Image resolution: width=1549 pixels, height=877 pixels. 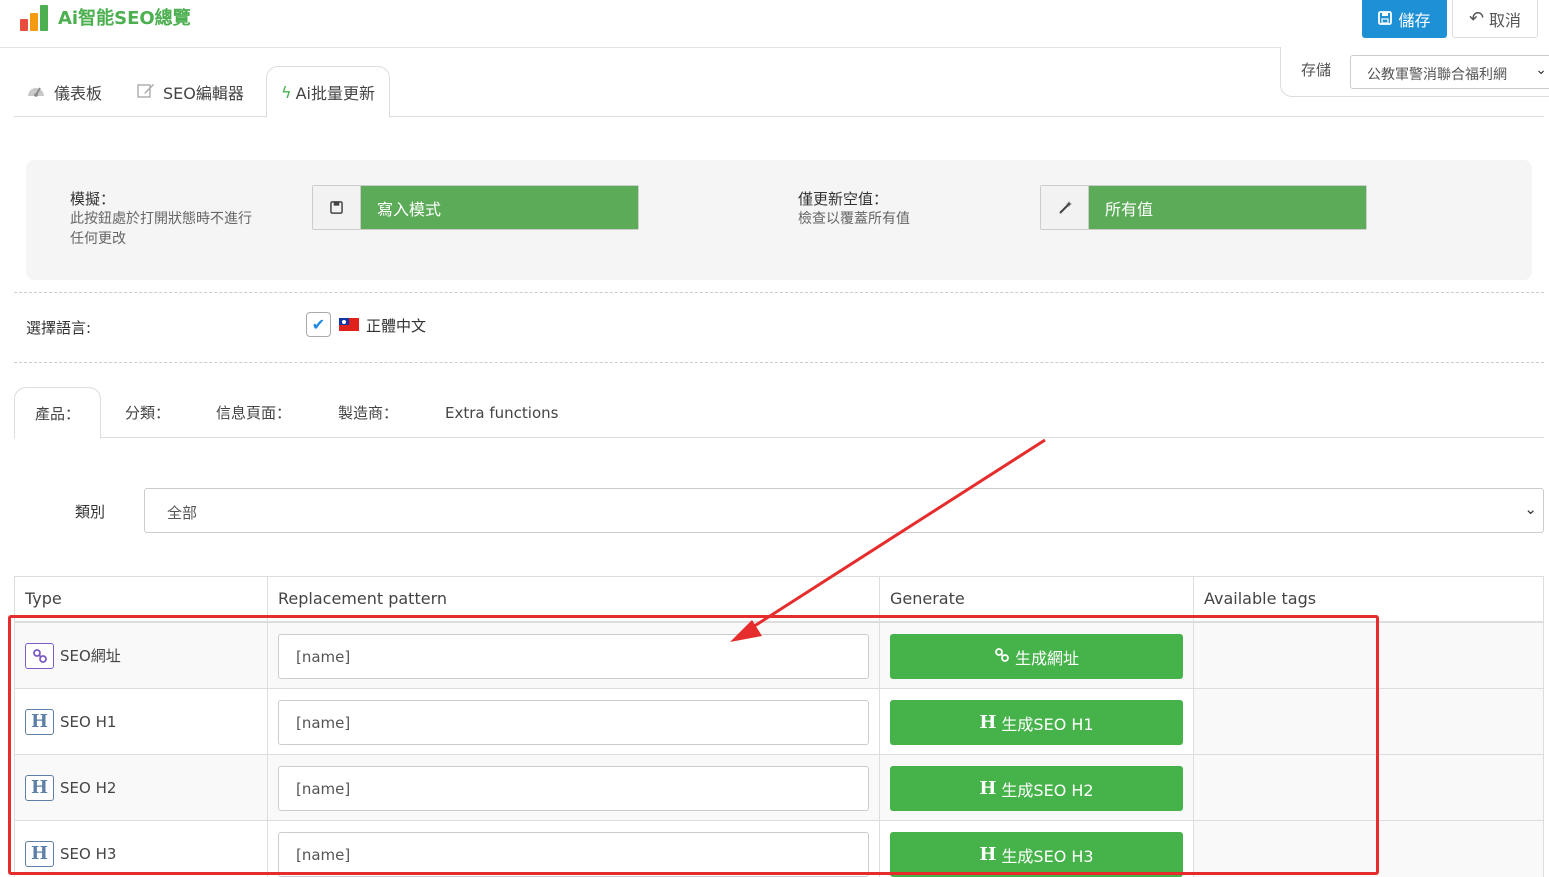 I want to click on tab-ai-batch-update: ϟ Ai批量更新, so click(x=328, y=92).